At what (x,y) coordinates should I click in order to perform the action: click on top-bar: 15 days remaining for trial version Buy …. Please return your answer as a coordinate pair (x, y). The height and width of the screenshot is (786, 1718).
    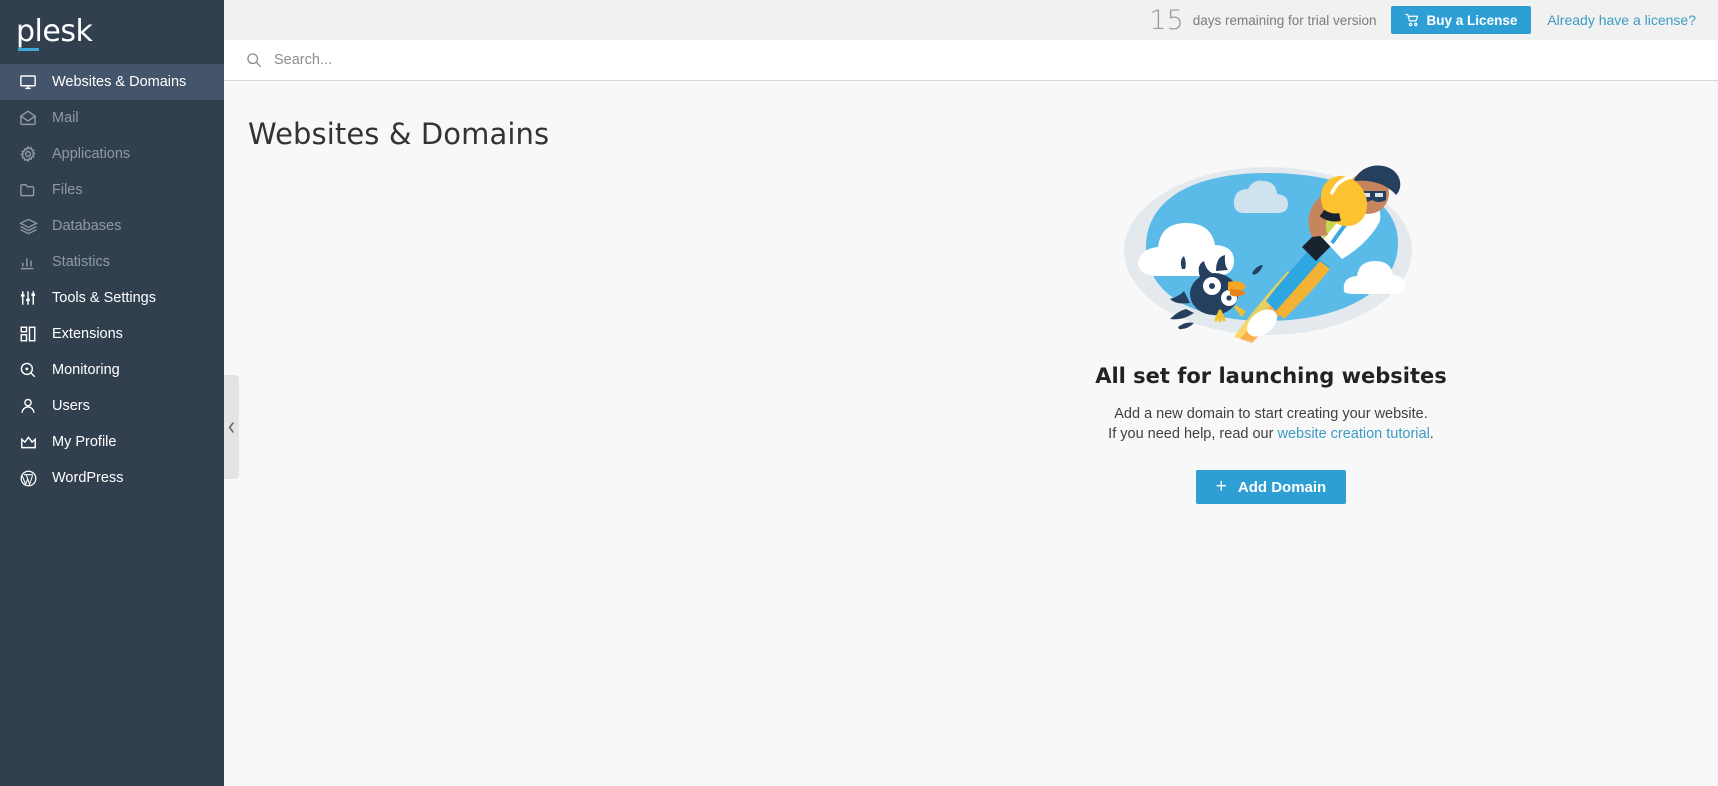
    Looking at the image, I should click on (971, 20).